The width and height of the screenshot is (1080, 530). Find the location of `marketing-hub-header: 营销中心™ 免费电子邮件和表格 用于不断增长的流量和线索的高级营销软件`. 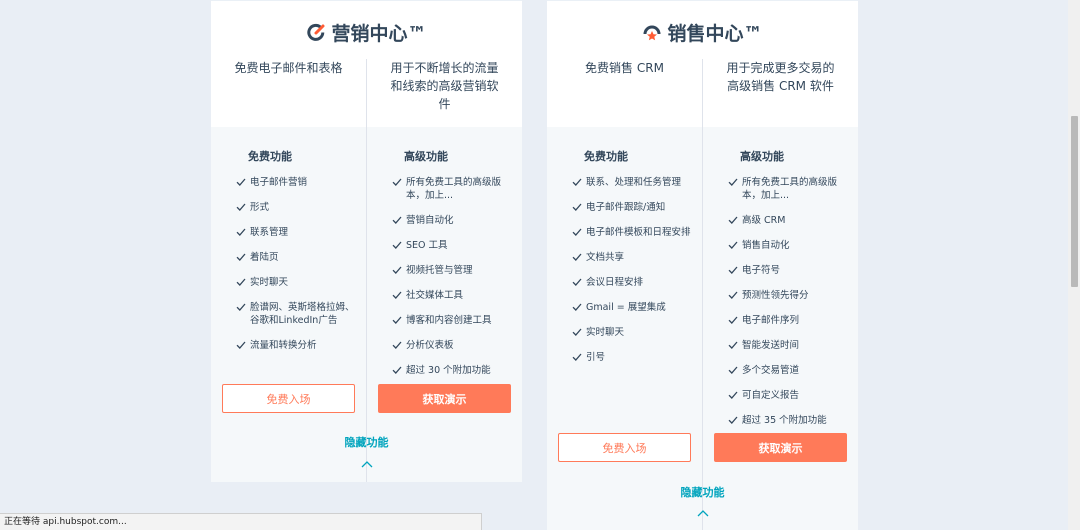

marketing-hub-header: 营销中心™ 免费电子邮件和表格 用于不断增长的流量和线索的高级营销软件 is located at coordinates (366, 63).